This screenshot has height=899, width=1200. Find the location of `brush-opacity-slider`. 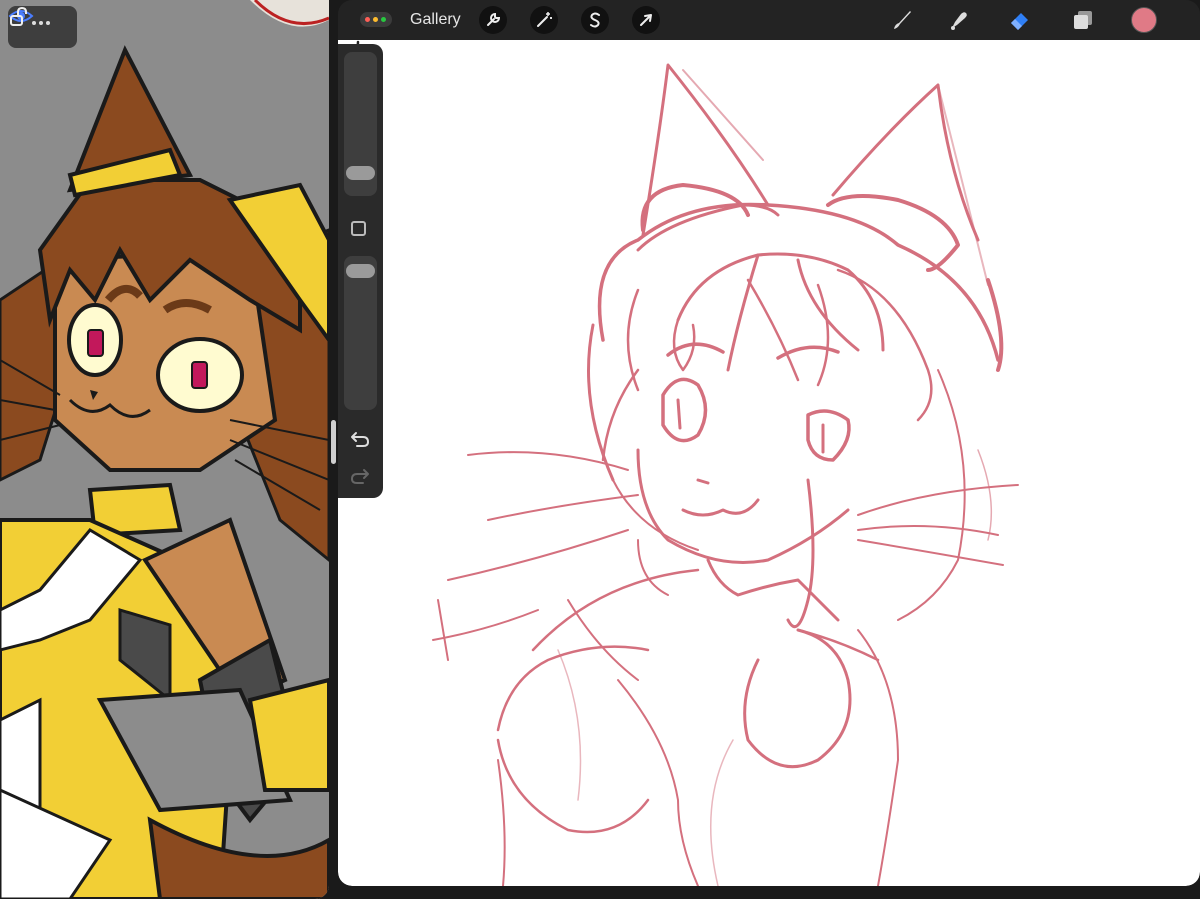

brush-opacity-slider is located at coordinates (360, 333).